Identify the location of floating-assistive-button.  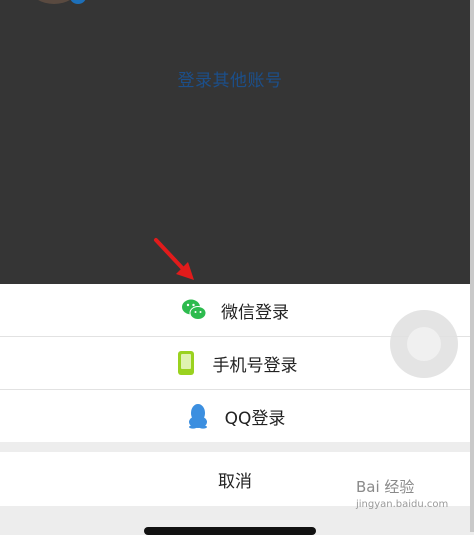
(424, 344).